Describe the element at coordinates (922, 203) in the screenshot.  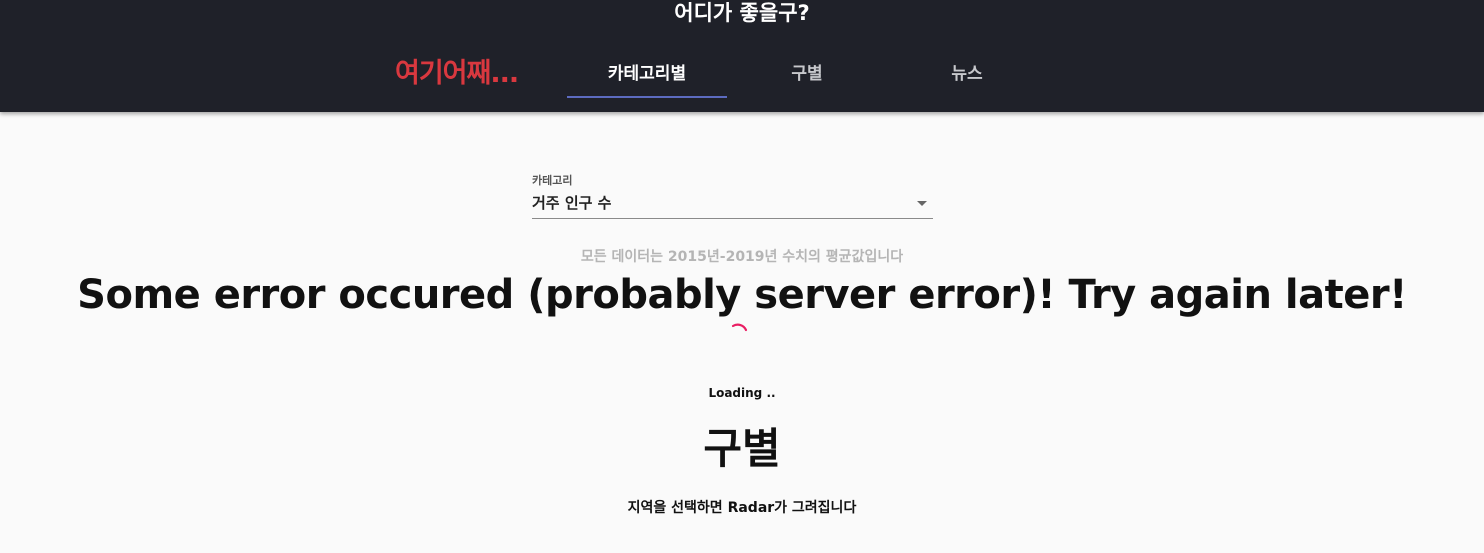
I see `caret-down-icon` at that location.